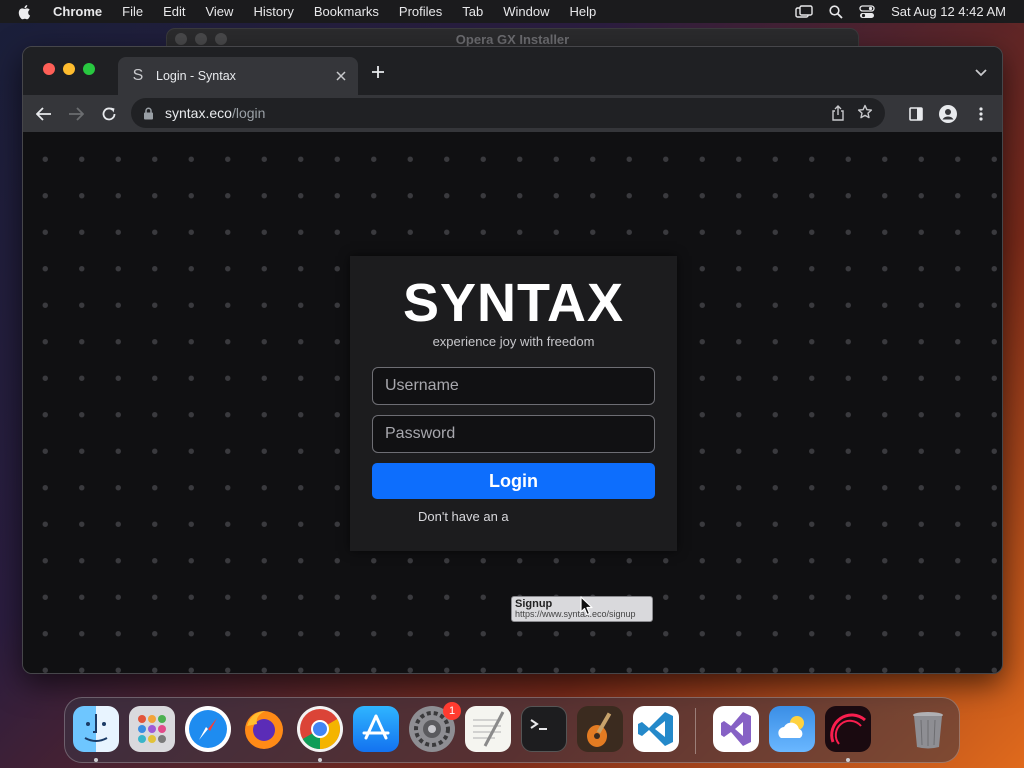 The image size is (1024, 768). What do you see at coordinates (513, 341) in the screenshot?
I see `tagline: experience joy with freedom` at bounding box center [513, 341].